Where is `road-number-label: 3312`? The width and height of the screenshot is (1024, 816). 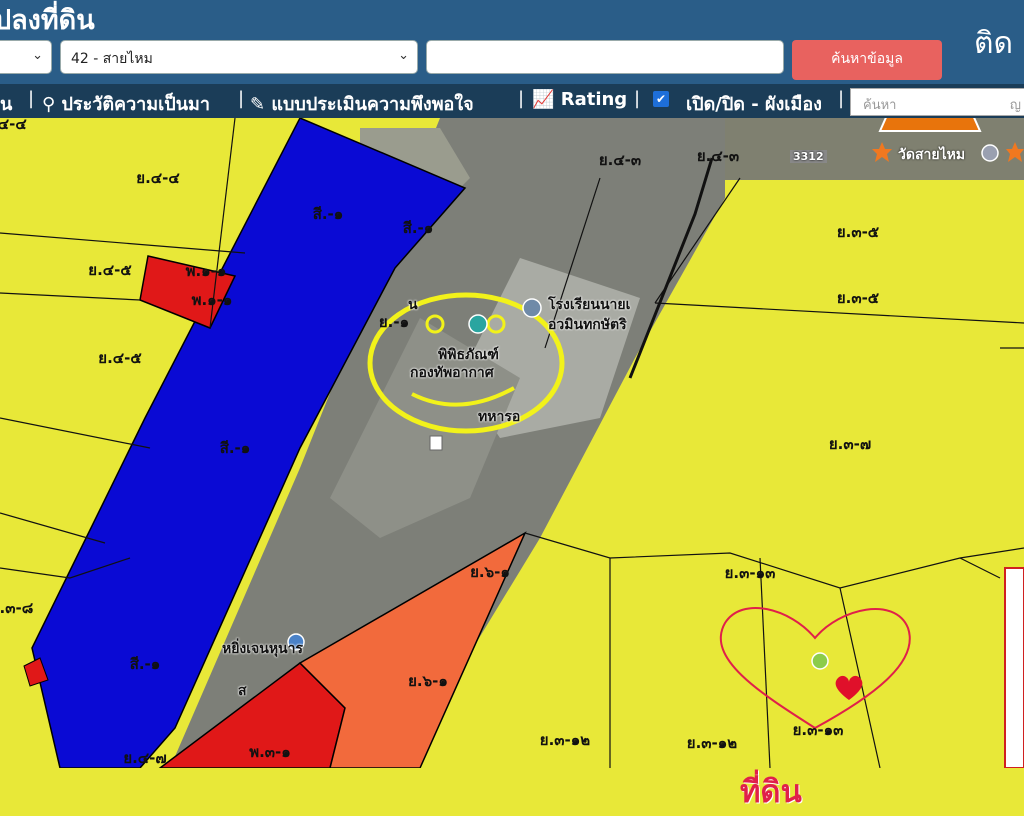
road-number-label: 3312 is located at coordinates (808, 156).